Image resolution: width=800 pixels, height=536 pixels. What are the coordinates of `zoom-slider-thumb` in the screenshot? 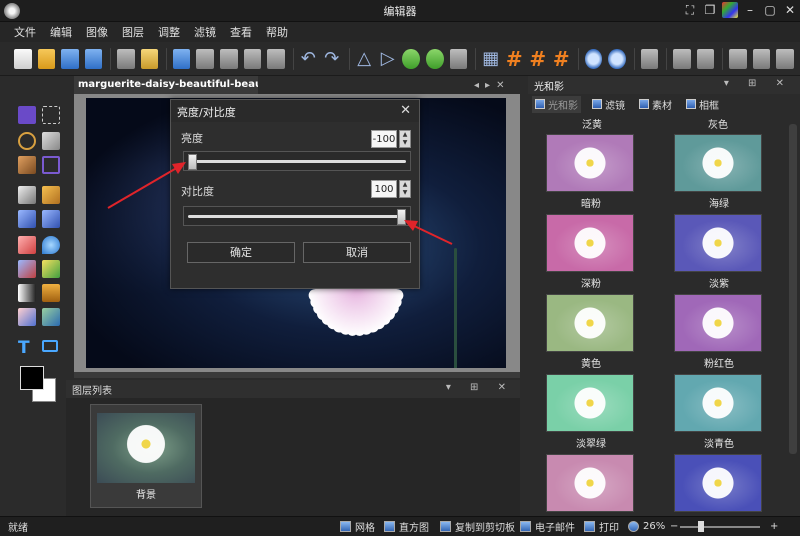 It's located at (701, 526).